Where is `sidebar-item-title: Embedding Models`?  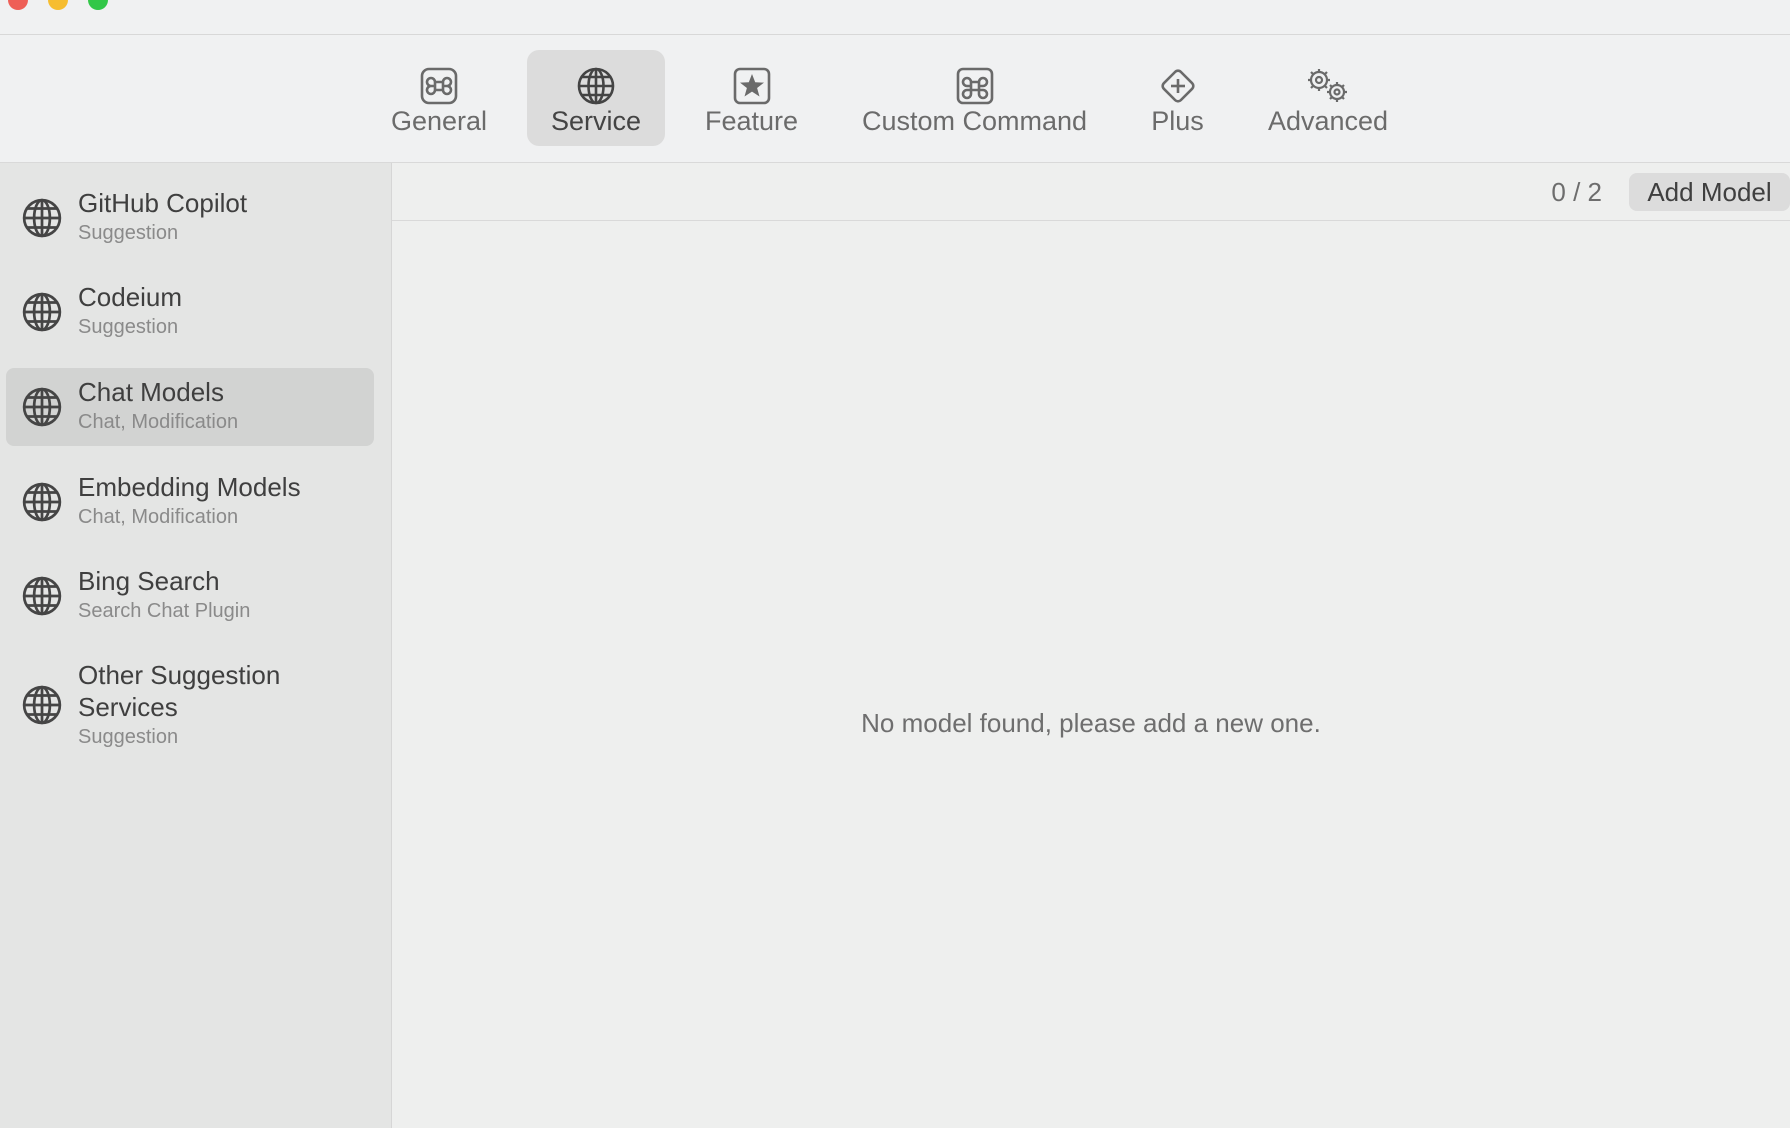 sidebar-item-title: Embedding Models is located at coordinates (189, 487).